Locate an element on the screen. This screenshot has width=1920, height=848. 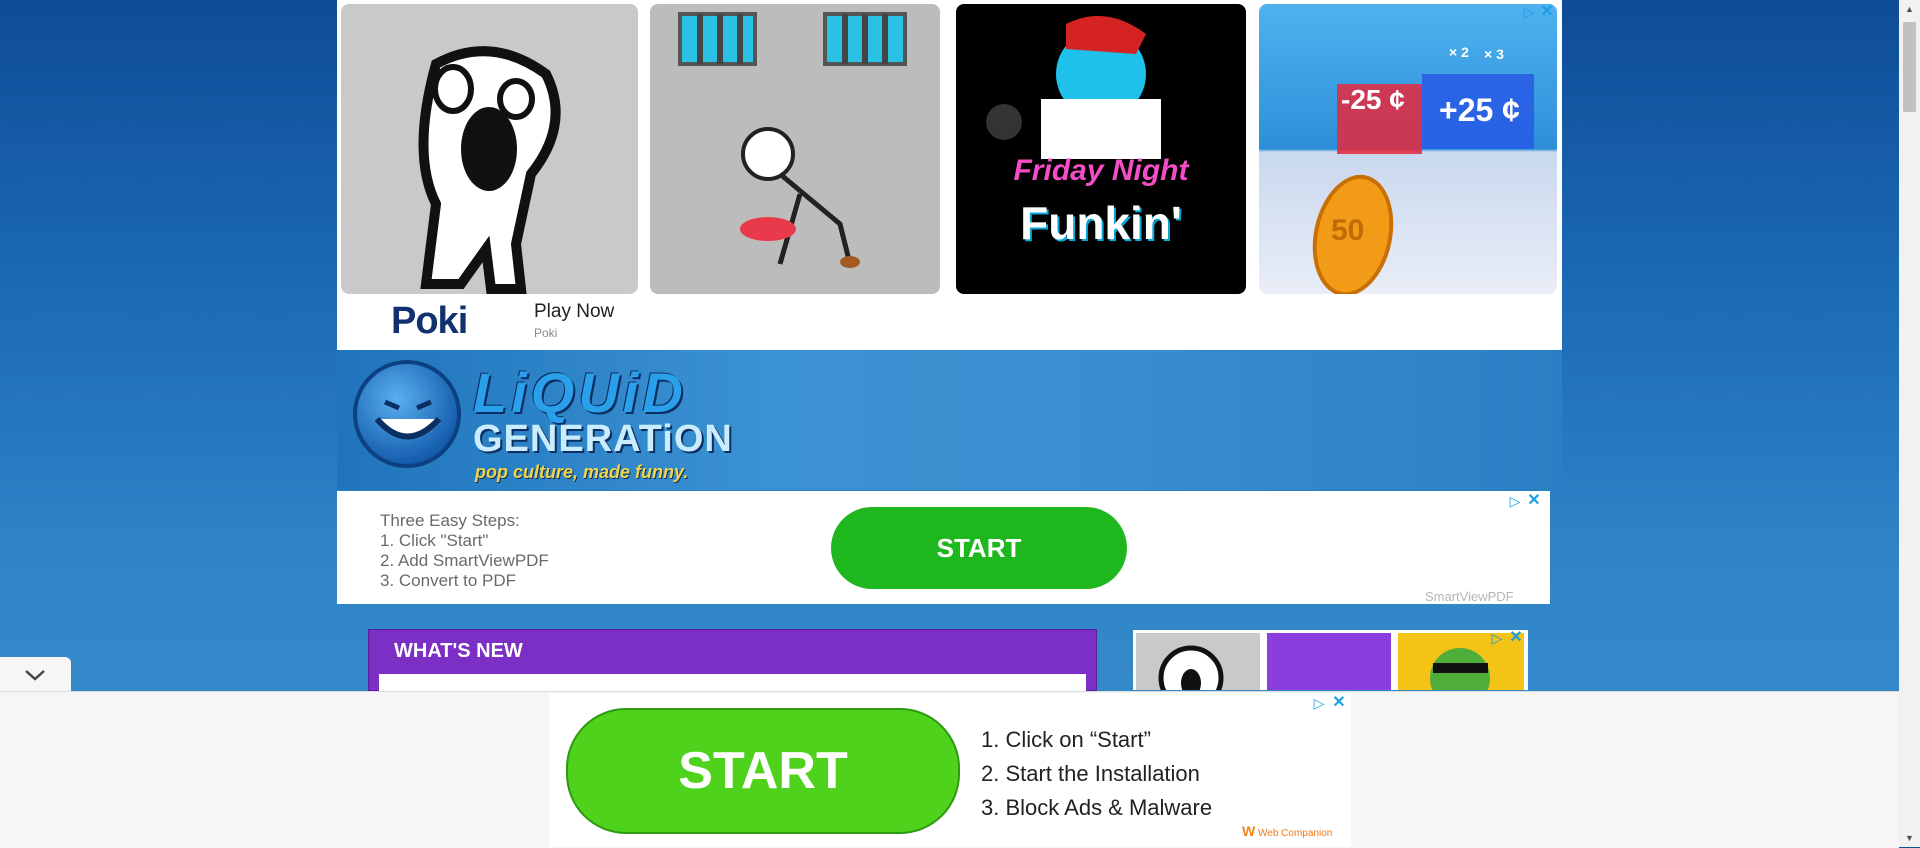
scroll-thumb is located at coordinates (1909, 67).